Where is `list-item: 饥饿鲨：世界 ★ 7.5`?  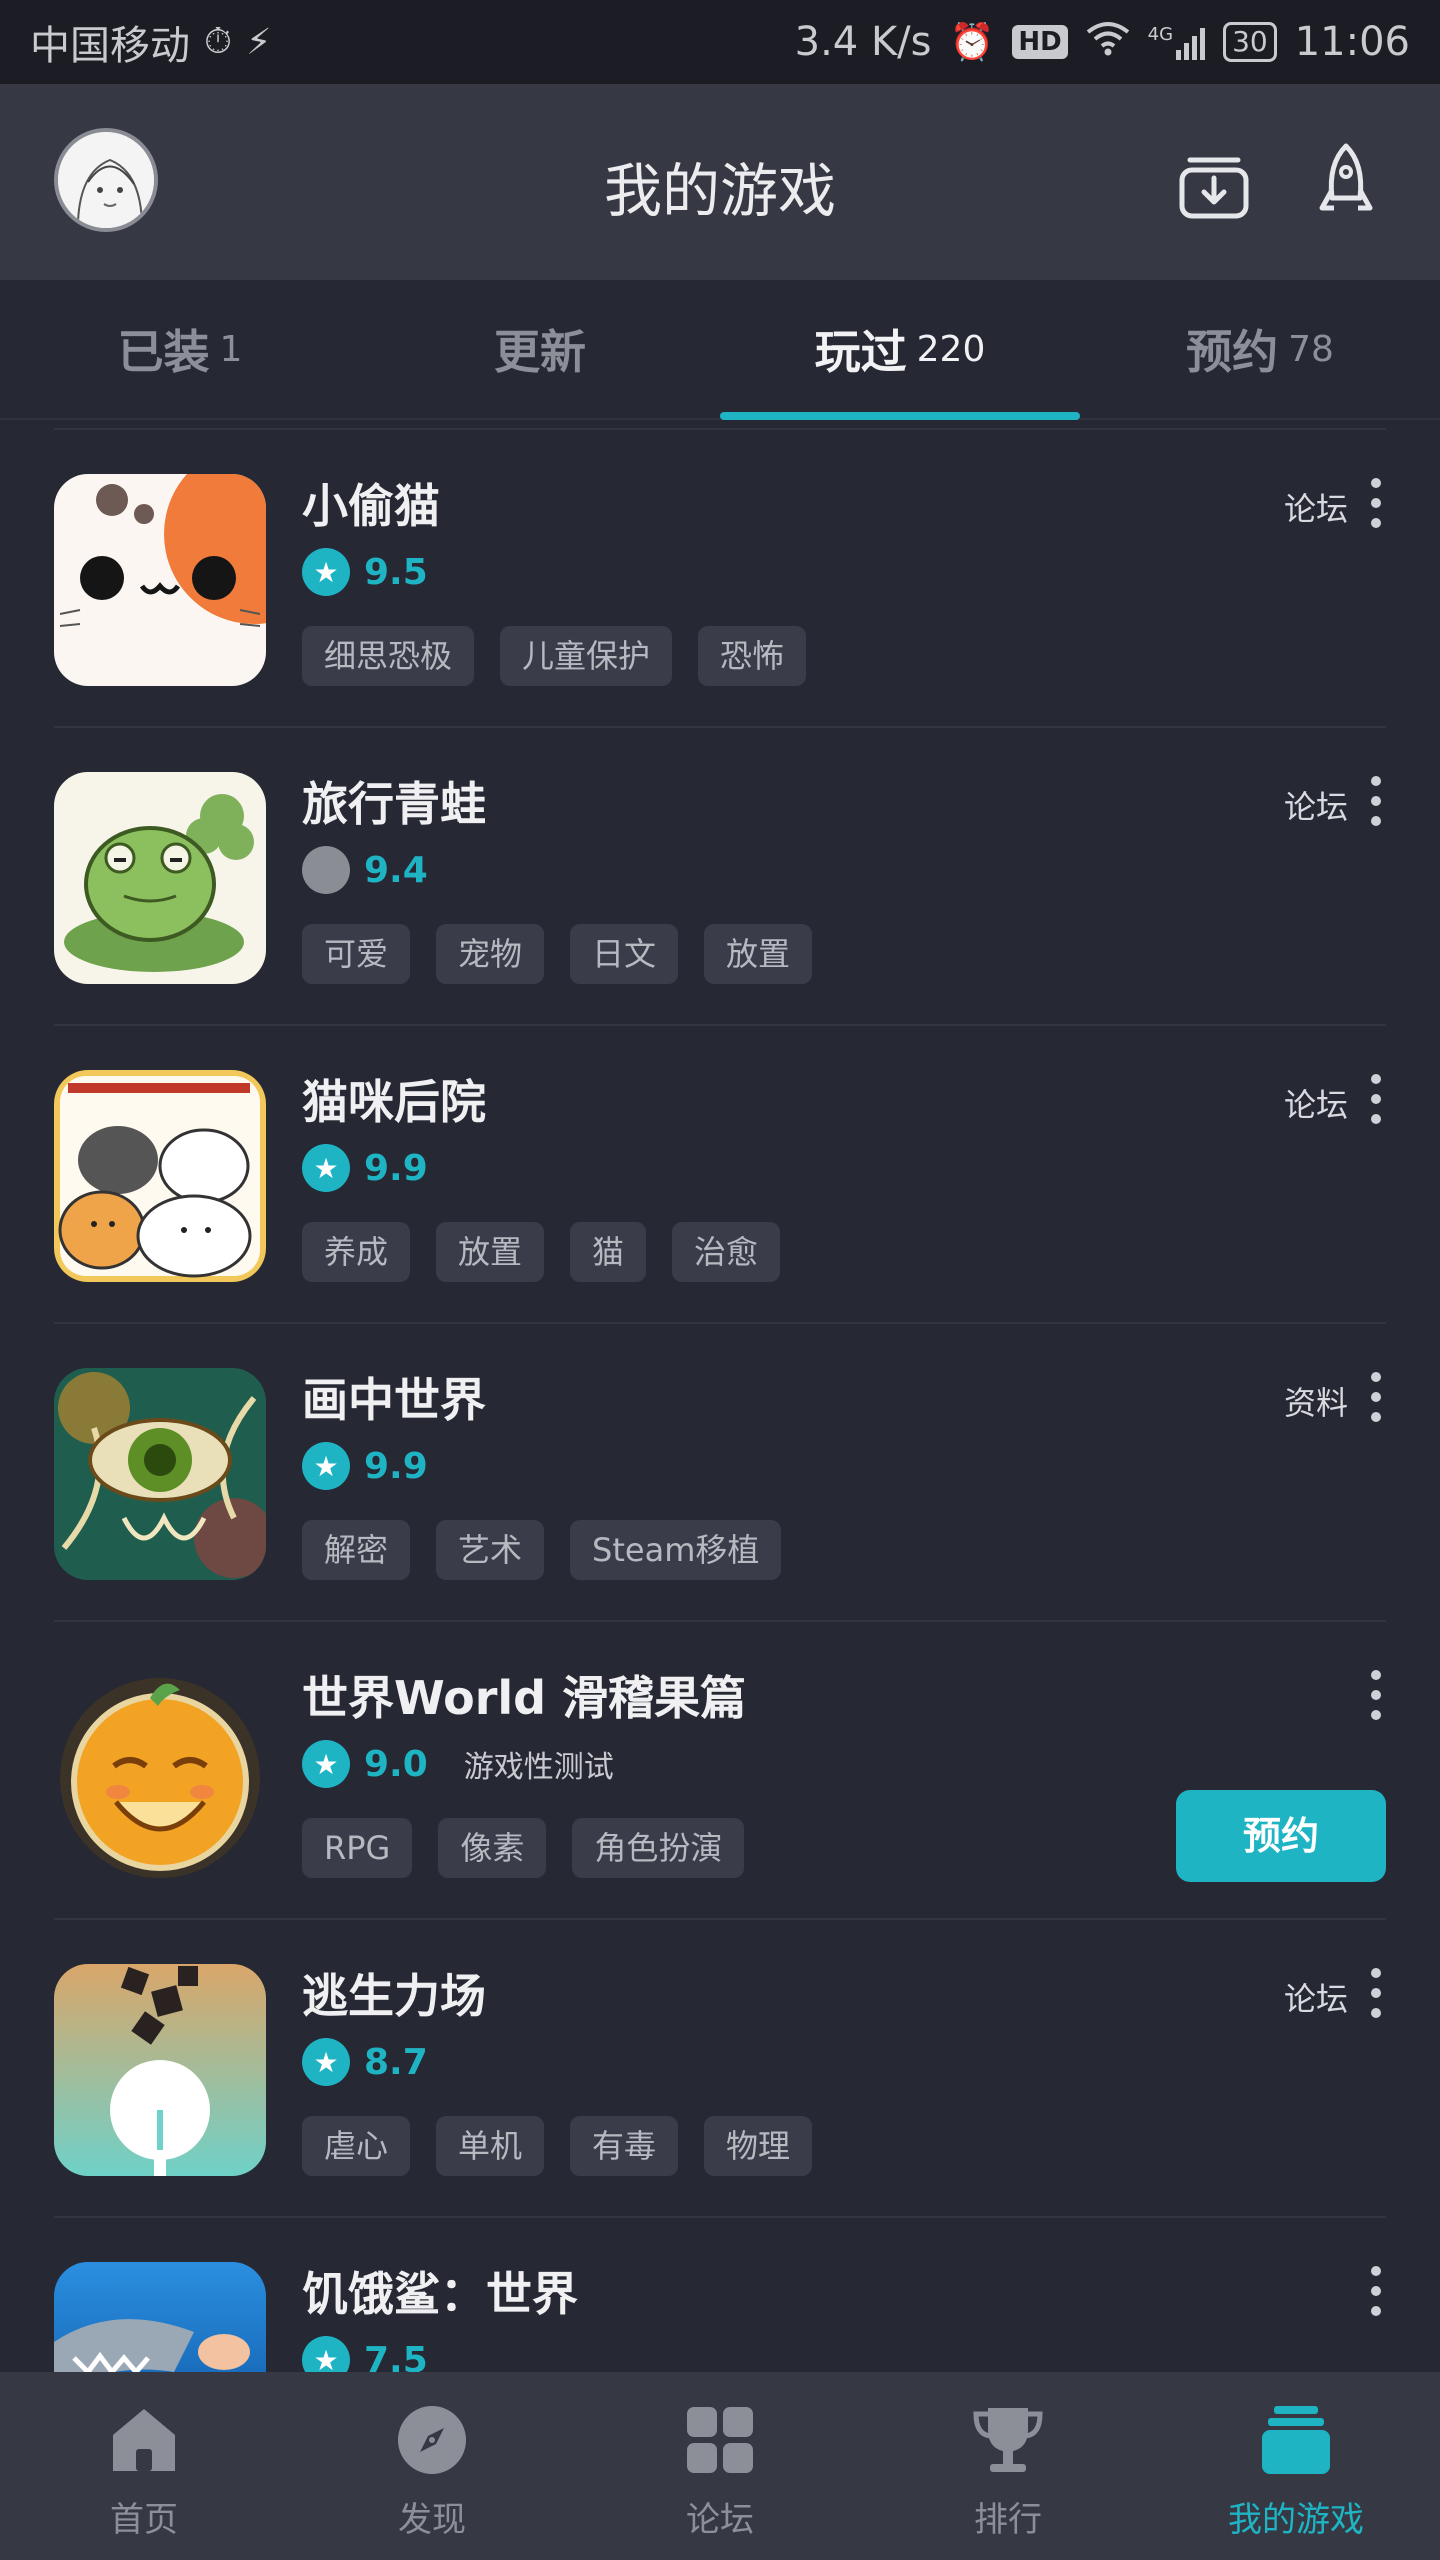
list-item: 饥饿鲨：世界 ★ 7.5 is located at coordinates (720, 2294).